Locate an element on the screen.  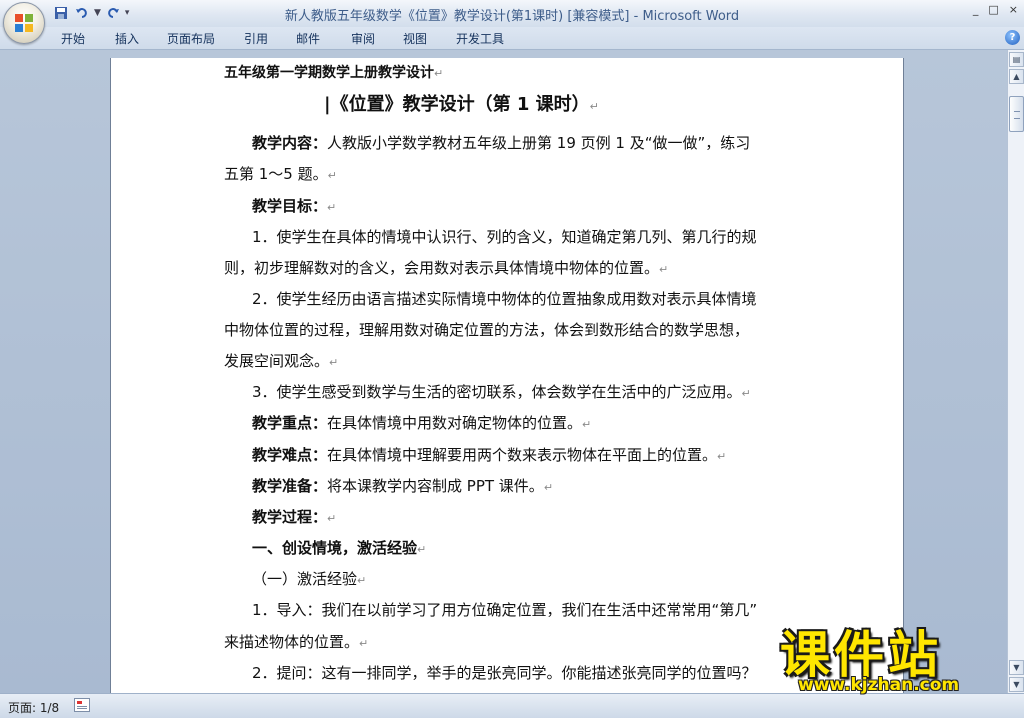
doc-line: 教学准备：将本课教学内容制成 PPT 课件。↵ is located at coordinates (403, 486).